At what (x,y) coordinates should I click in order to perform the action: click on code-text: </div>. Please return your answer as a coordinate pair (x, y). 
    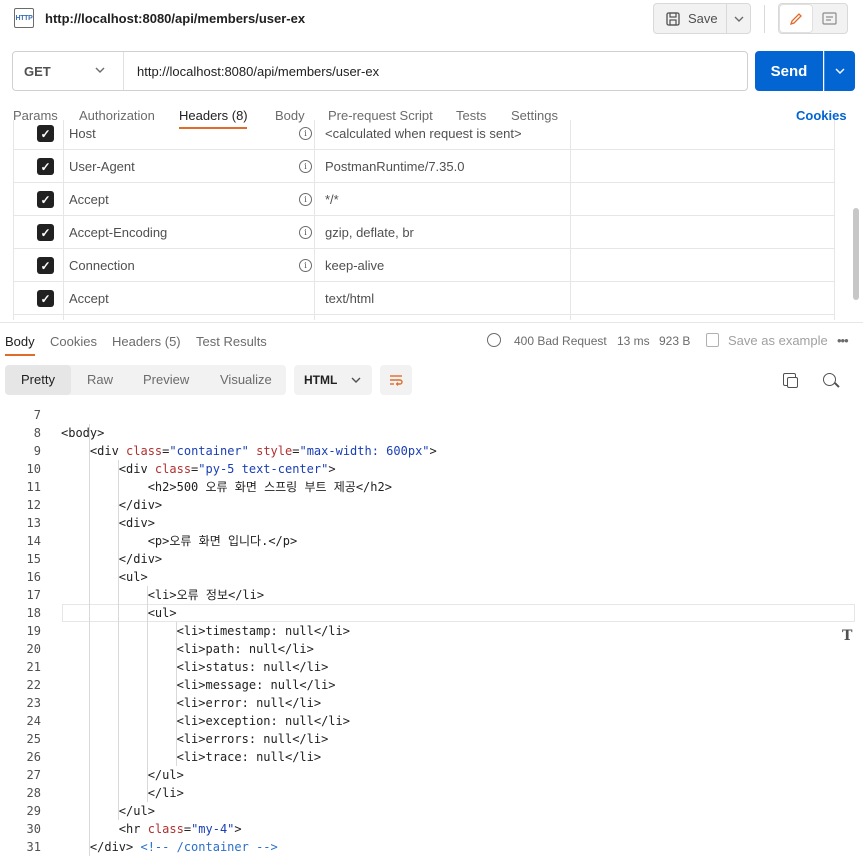
    Looking at the image, I should click on (111, 505).